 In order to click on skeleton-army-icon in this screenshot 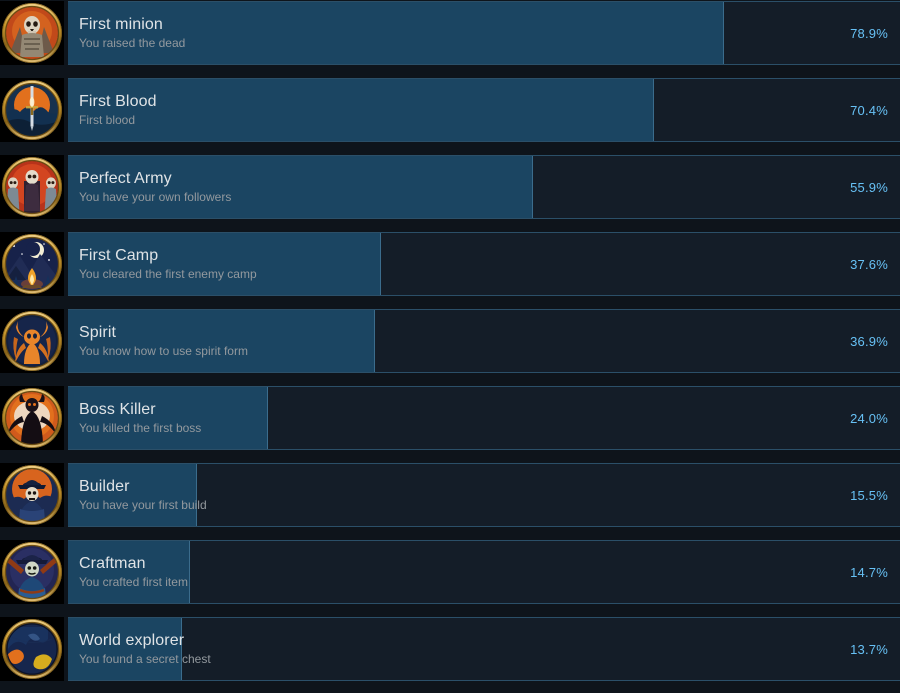, I will do `click(32, 187)`.